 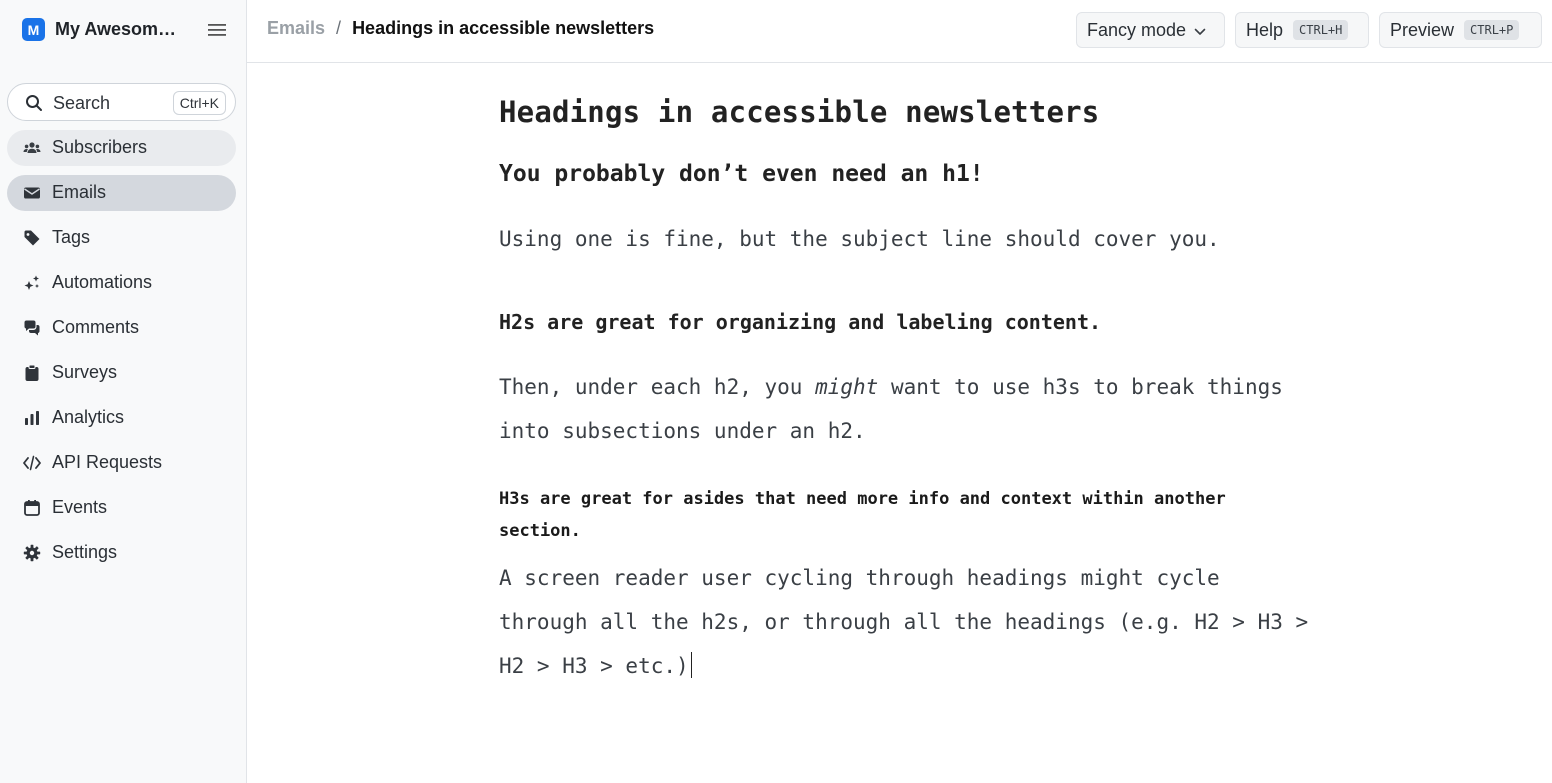 I want to click on sidebar-item-label: Events, so click(x=80, y=507).